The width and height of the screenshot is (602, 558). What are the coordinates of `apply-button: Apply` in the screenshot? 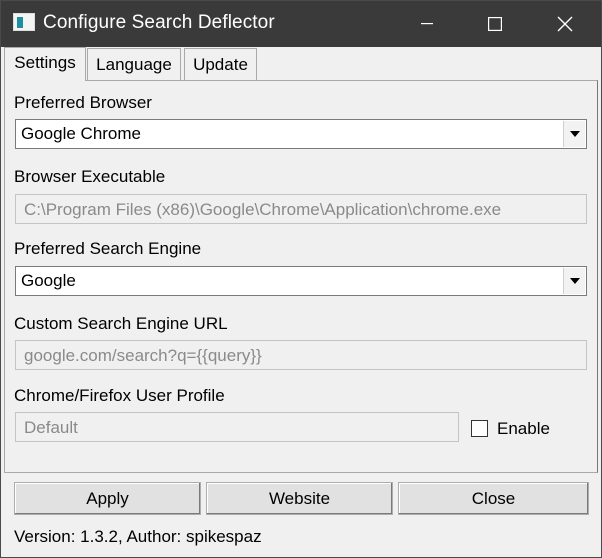 It's located at (107, 498).